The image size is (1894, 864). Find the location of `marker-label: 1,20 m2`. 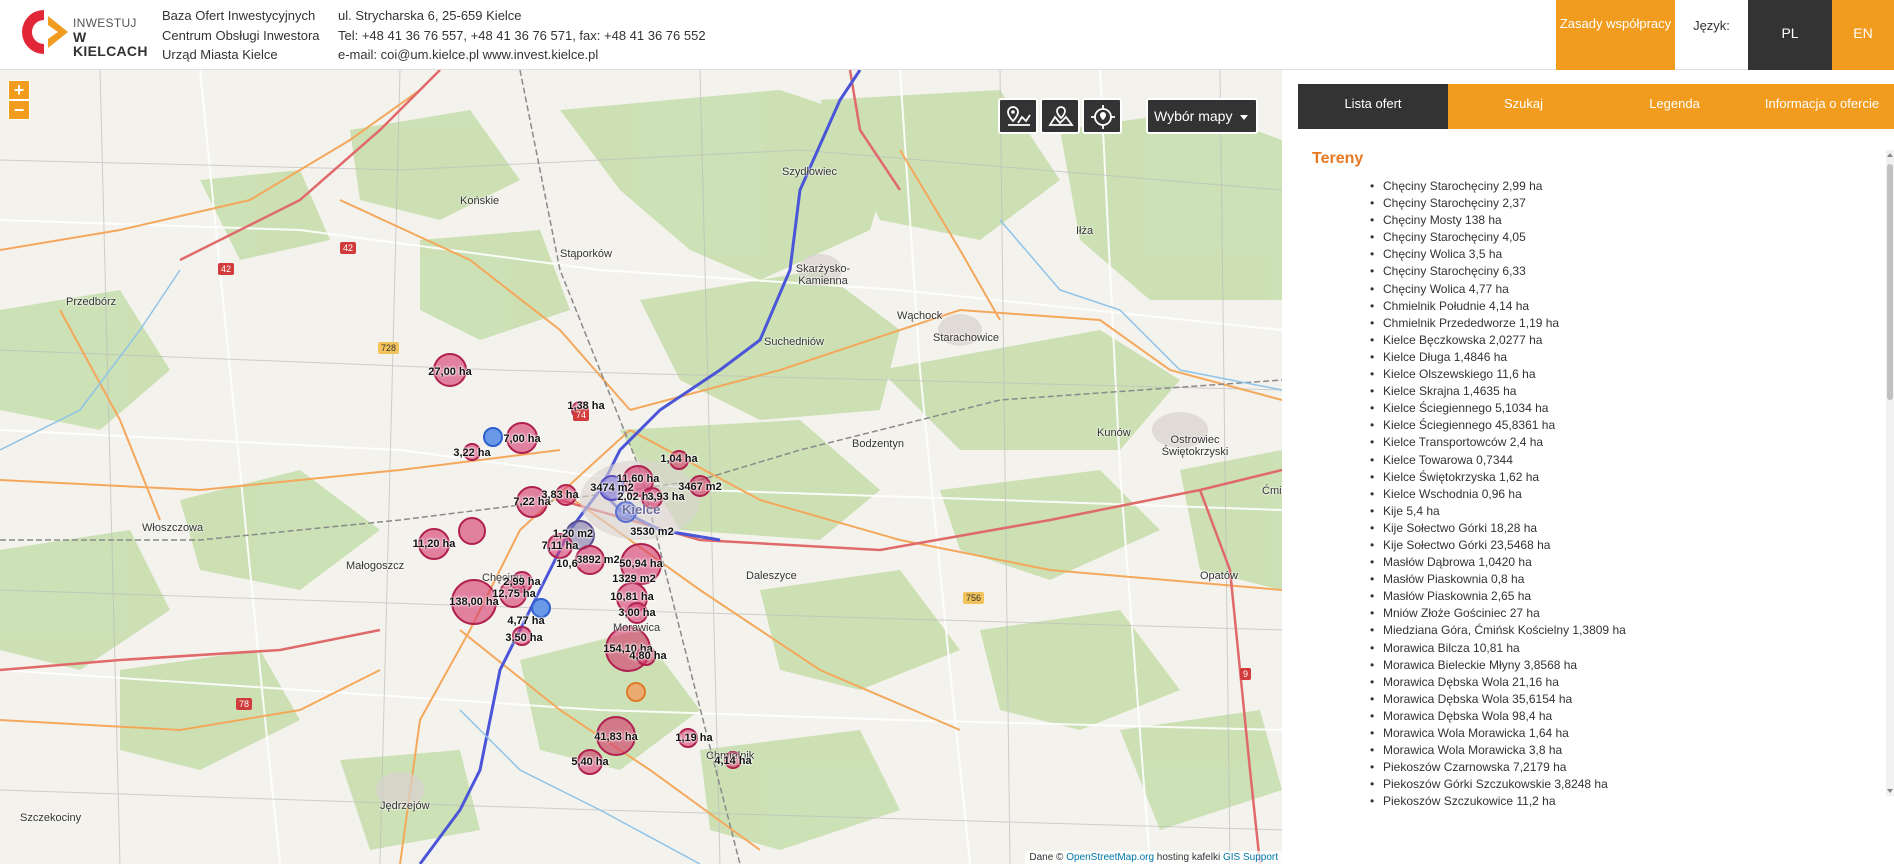

marker-label: 1,20 m2 is located at coordinates (573, 534).